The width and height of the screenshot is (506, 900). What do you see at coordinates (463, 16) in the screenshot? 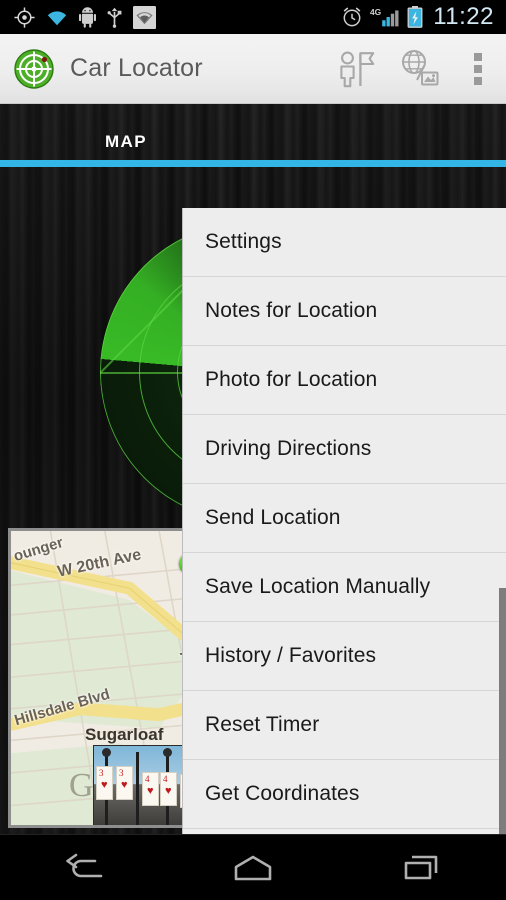
I see `status-bar-clock: 11:22` at bounding box center [463, 16].